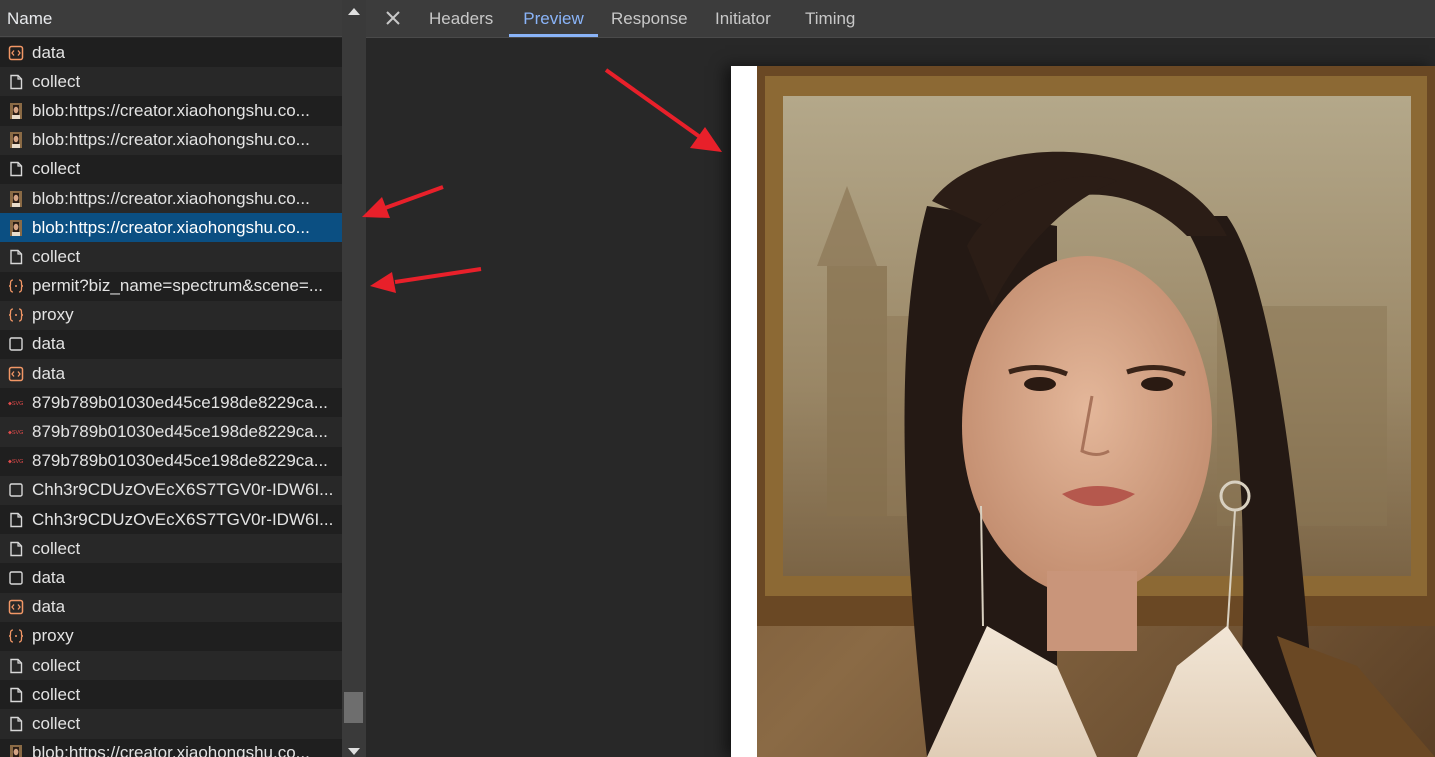 This screenshot has width=1435, height=757. Describe the element at coordinates (461, 18) in the screenshot. I see `tab-headers: Headers` at that location.